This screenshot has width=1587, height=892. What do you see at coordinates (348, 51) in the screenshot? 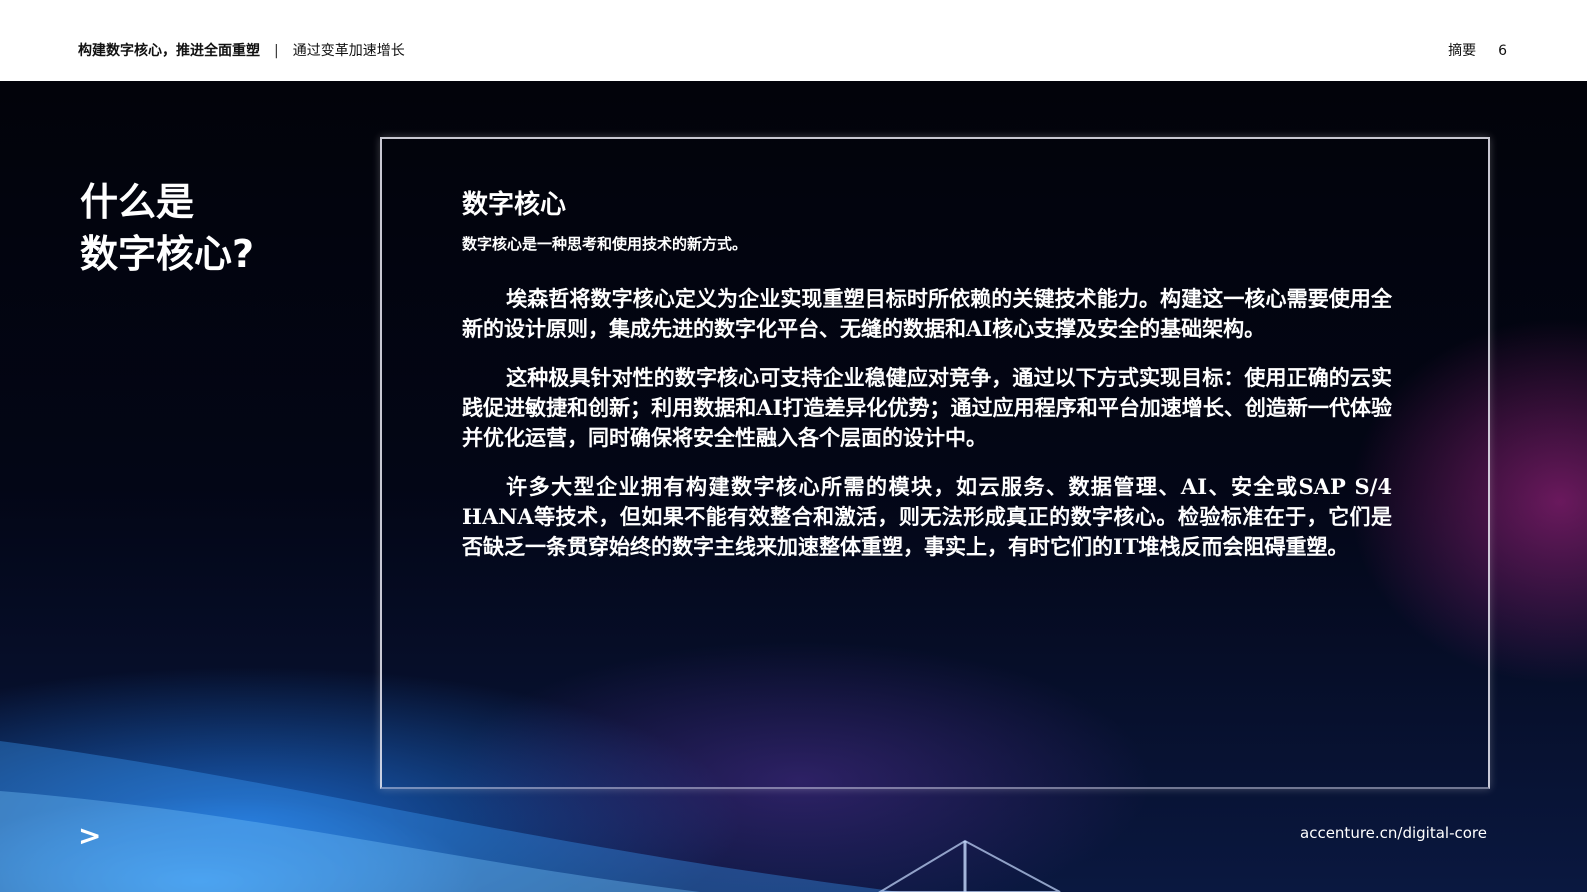
I see `section-title: 通过变革加速增长` at bounding box center [348, 51].